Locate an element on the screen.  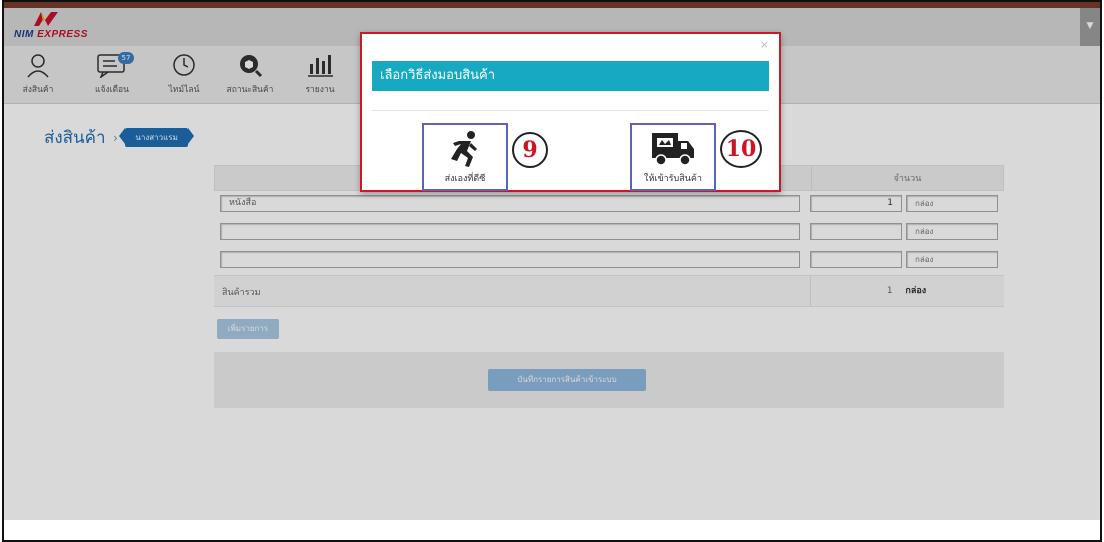
bottom-blank-area is located at coordinates (552, 530).